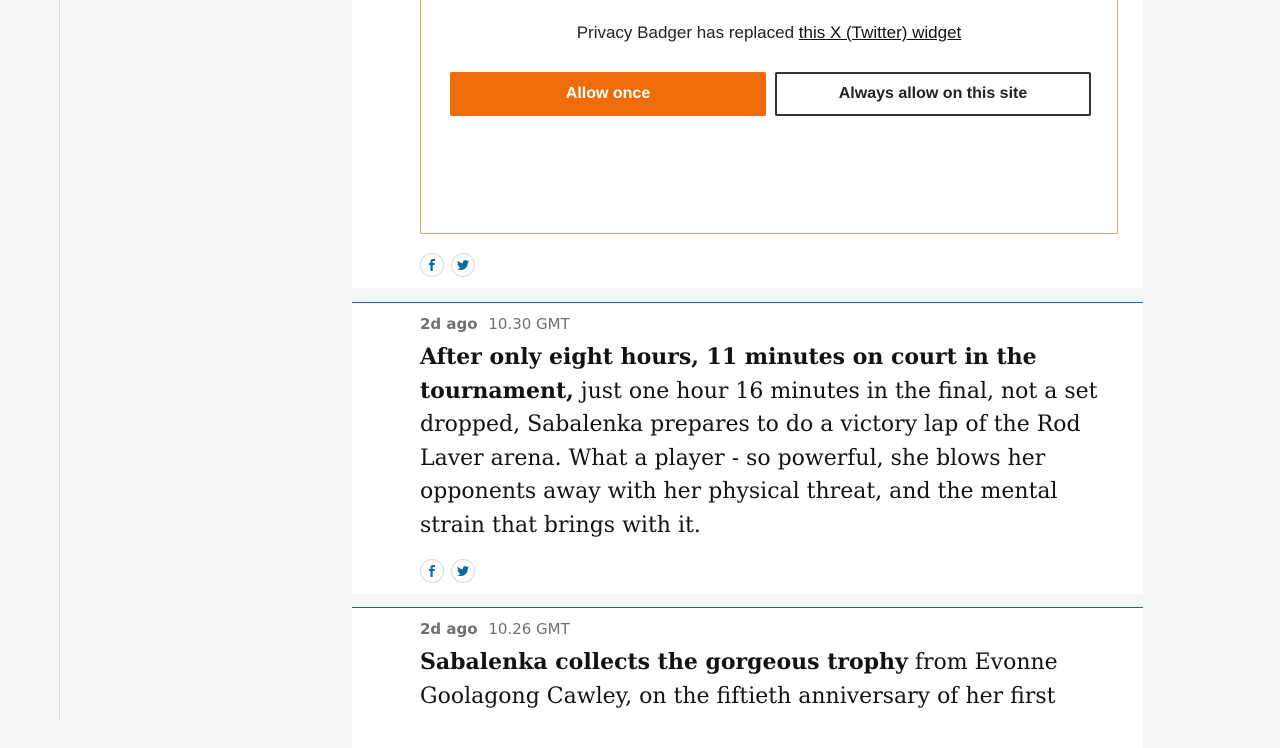  I want to click on post-time: 10.26 GMT, so click(529, 629).